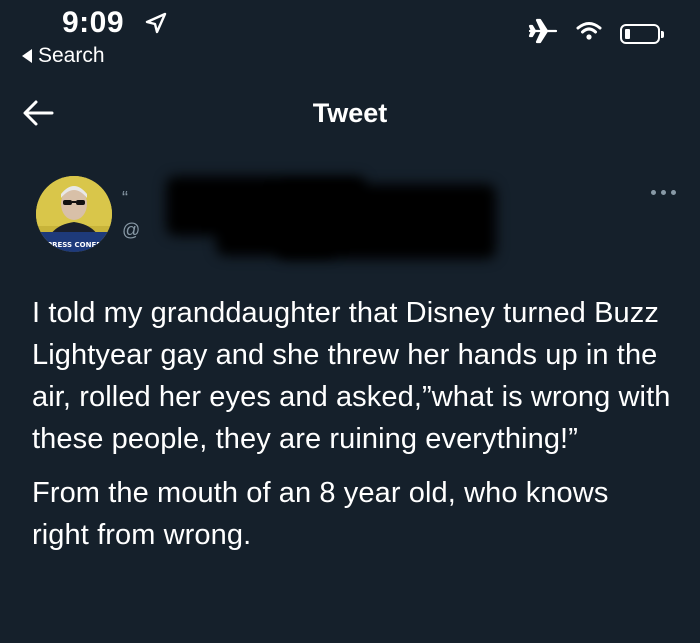 The image size is (700, 643). What do you see at coordinates (71, 55) in the screenshot?
I see `back-to-app-label: Search` at bounding box center [71, 55].